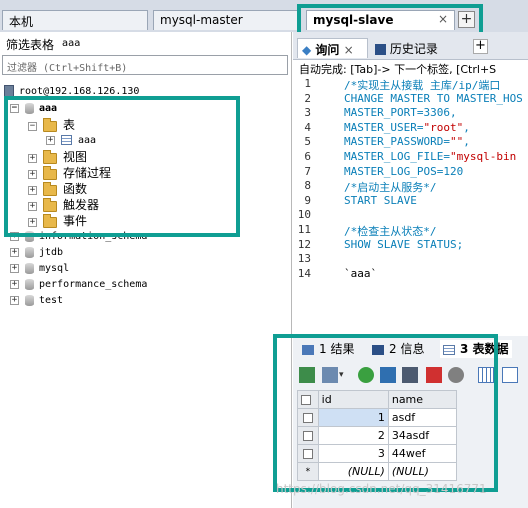 This screenshot has height=508, width=528. What do you see at coordinates (385, 413) in the screenshot?
I see `highlight-box-results` at bounding box center [385, 413].